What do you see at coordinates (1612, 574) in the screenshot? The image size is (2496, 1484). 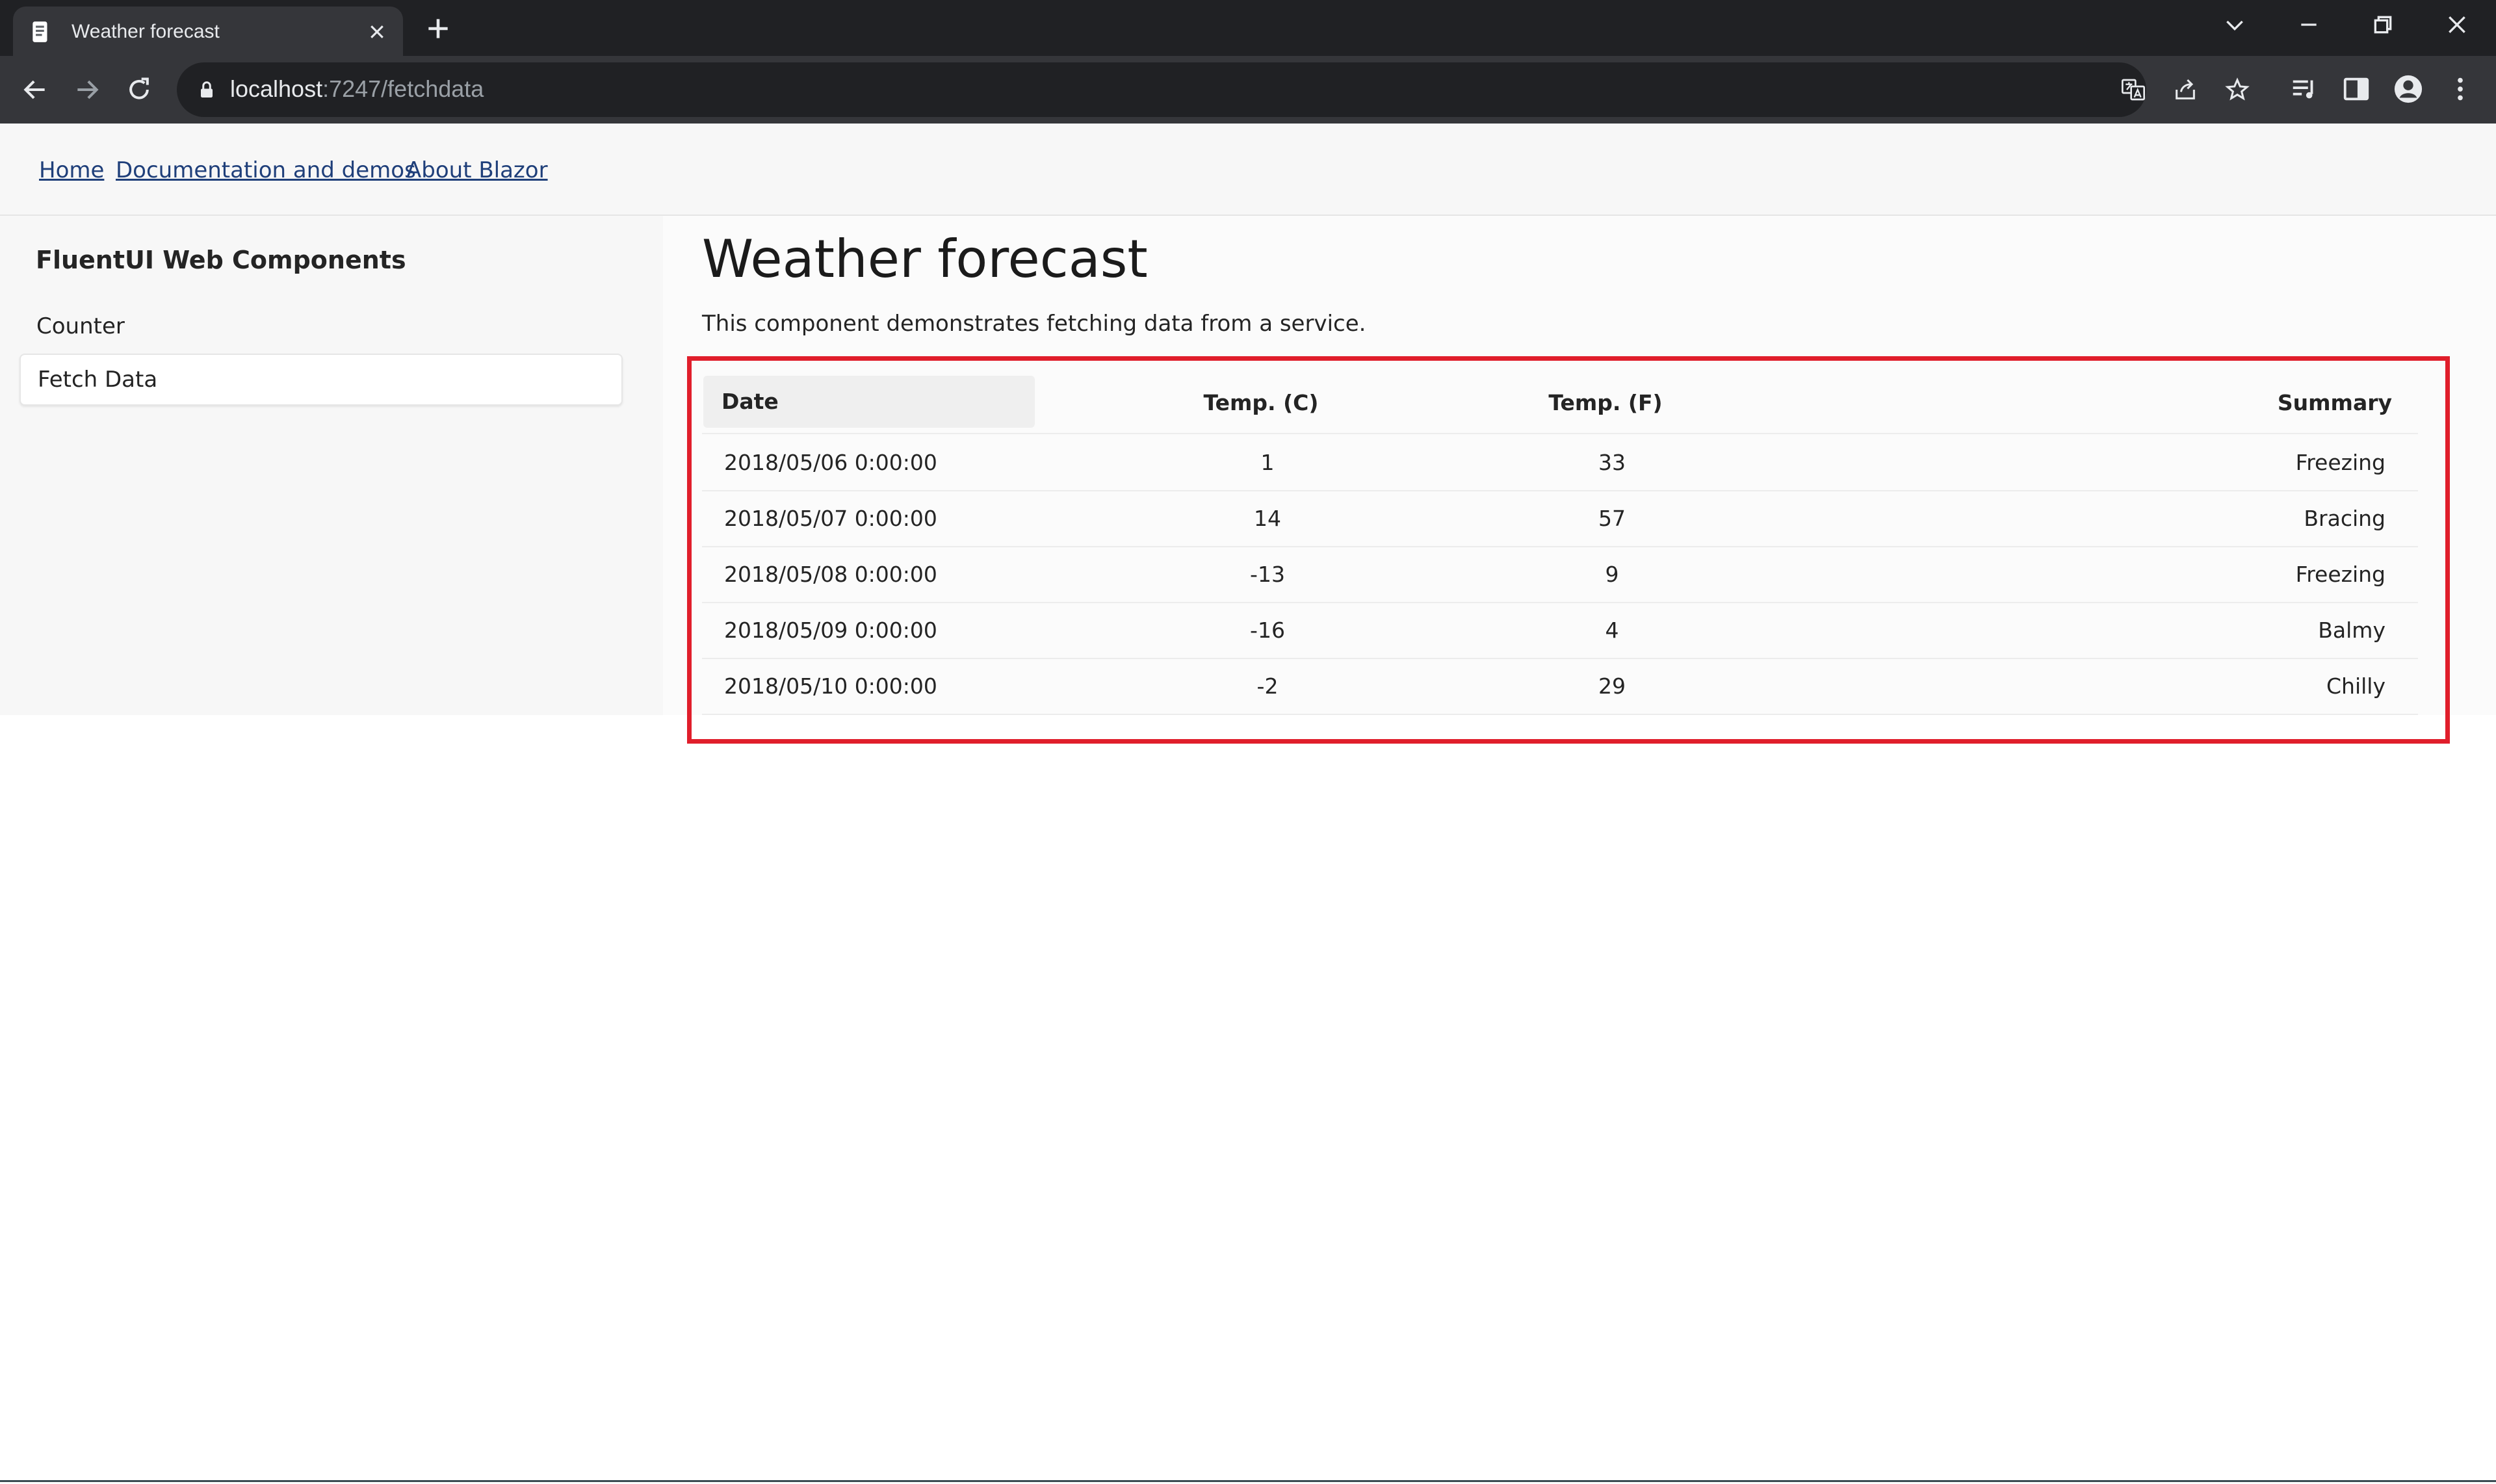 I see `cell-temp-f: 9` at bounding box center [1612, 574].